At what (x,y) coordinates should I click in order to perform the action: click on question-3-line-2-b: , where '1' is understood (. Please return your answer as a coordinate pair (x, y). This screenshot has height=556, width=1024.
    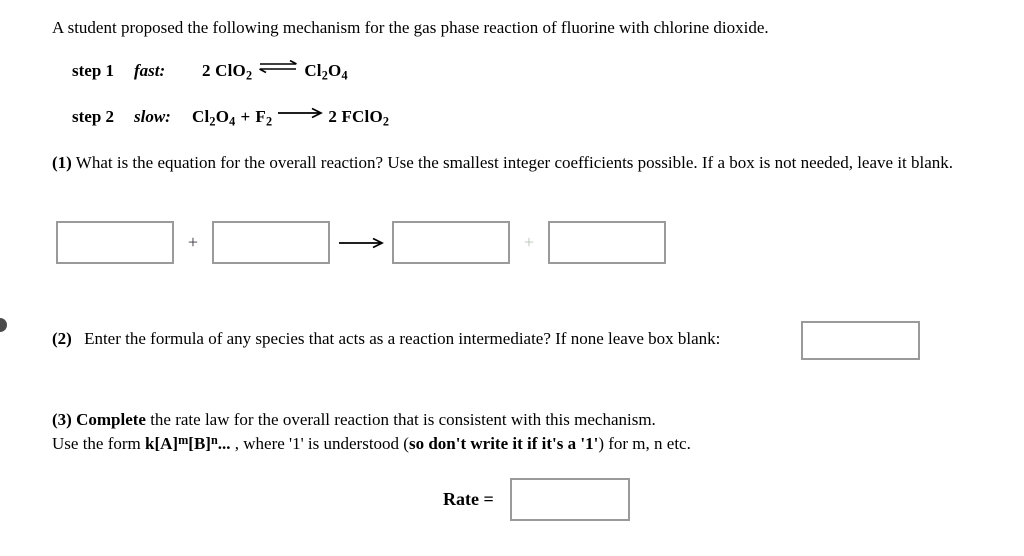
    Looking at the image, I should click on (319, 444).